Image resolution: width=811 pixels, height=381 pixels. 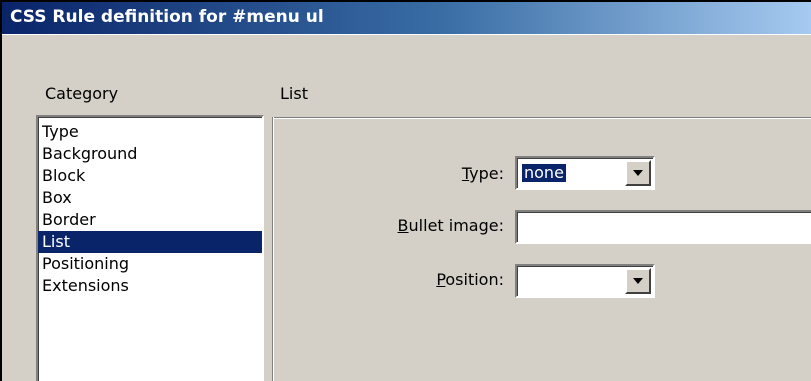 I want to click on type-select: none, so click(x=585, y=173).